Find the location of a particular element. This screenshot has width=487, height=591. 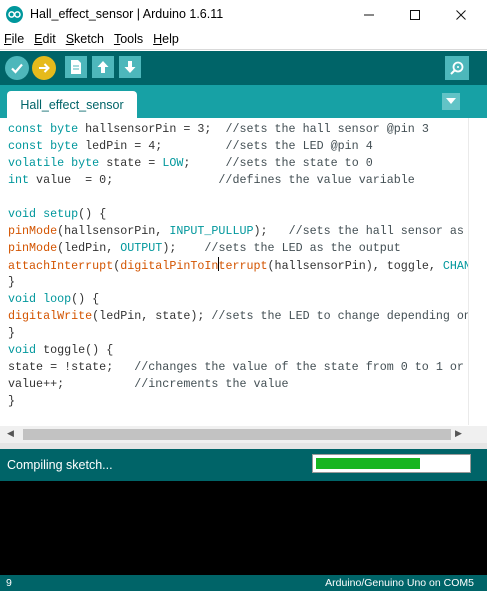

vertical-scrollbar is located at coordinates (476, 271).